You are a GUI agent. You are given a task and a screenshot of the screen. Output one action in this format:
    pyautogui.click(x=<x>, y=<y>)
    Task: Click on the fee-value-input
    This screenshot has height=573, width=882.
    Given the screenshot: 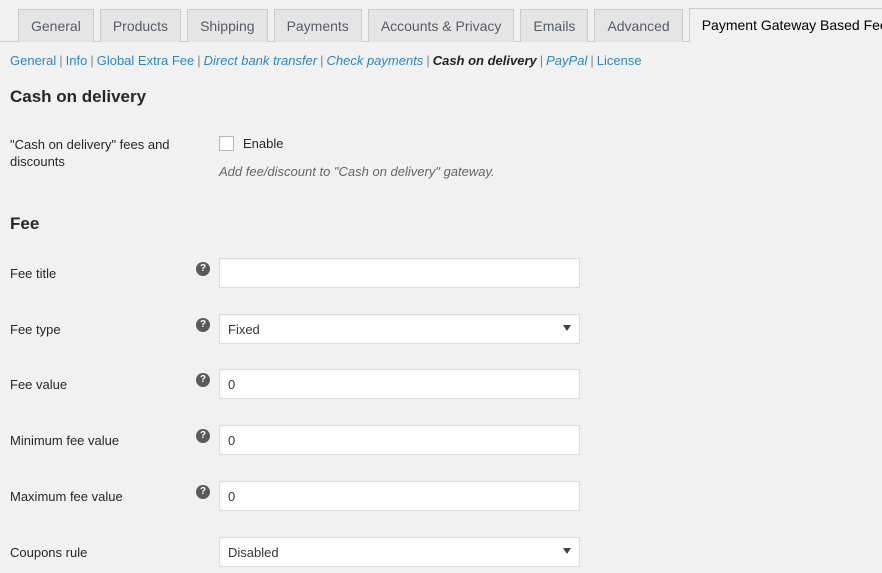 What is the action you would take?
    pyautogui.click(x=399, y=384)
    